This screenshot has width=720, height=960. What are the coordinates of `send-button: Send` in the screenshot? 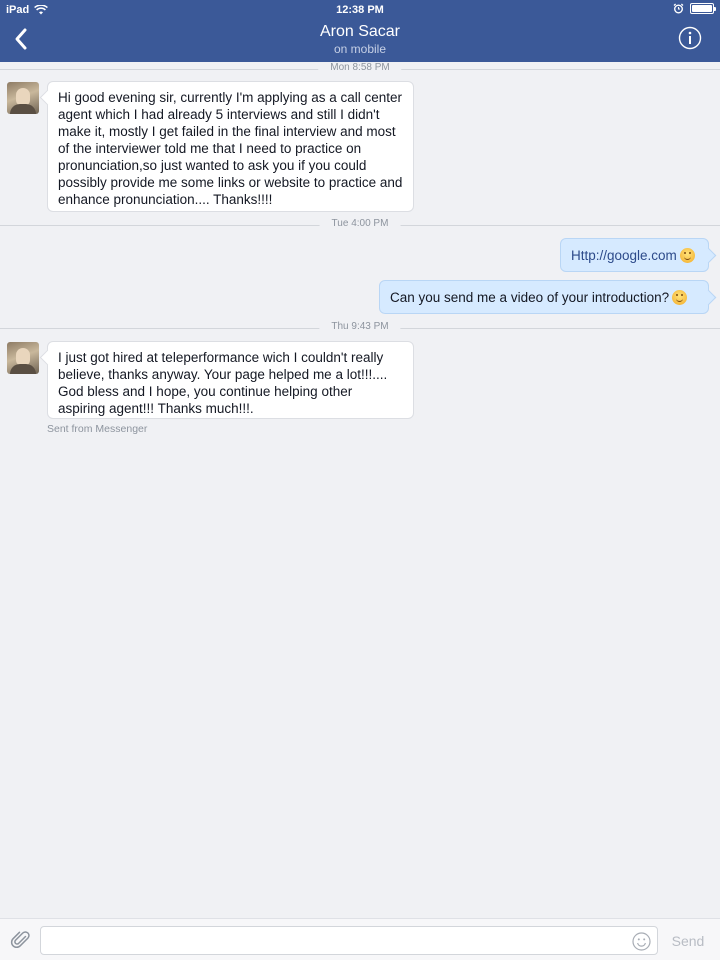 It's located at (688, 940).